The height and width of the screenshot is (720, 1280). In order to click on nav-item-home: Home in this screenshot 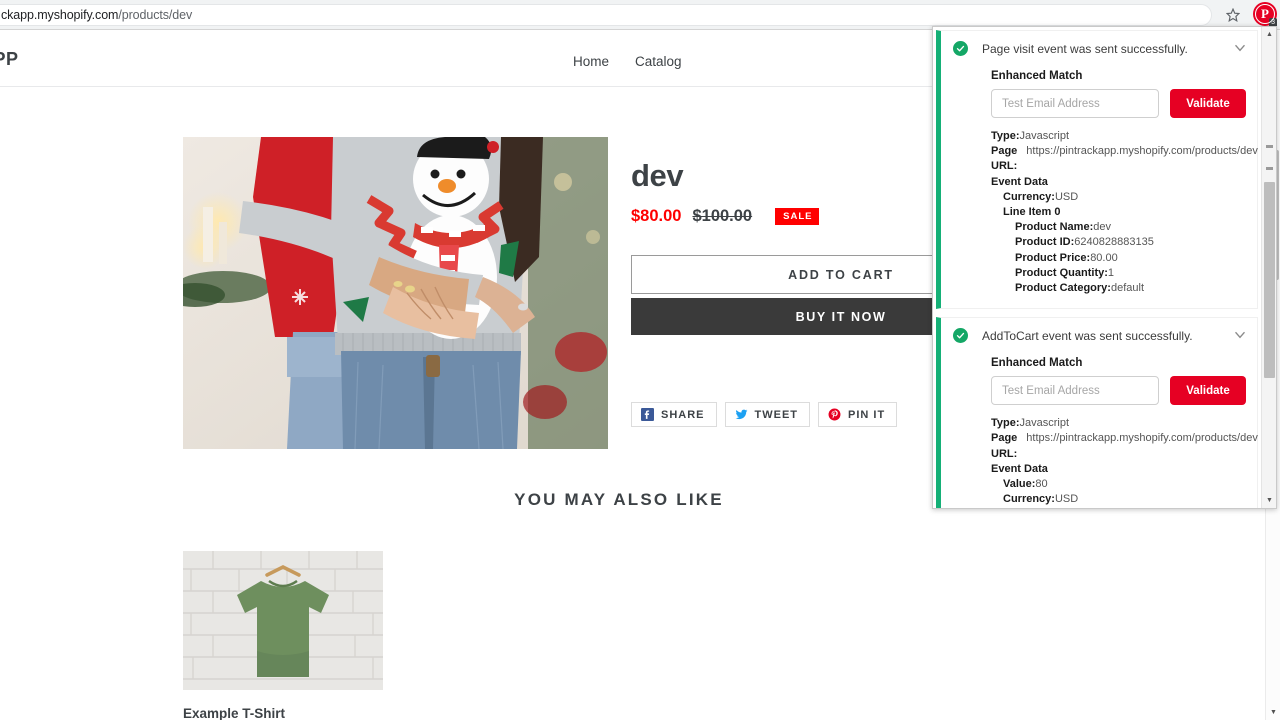, I will do `click(591, 61)`.